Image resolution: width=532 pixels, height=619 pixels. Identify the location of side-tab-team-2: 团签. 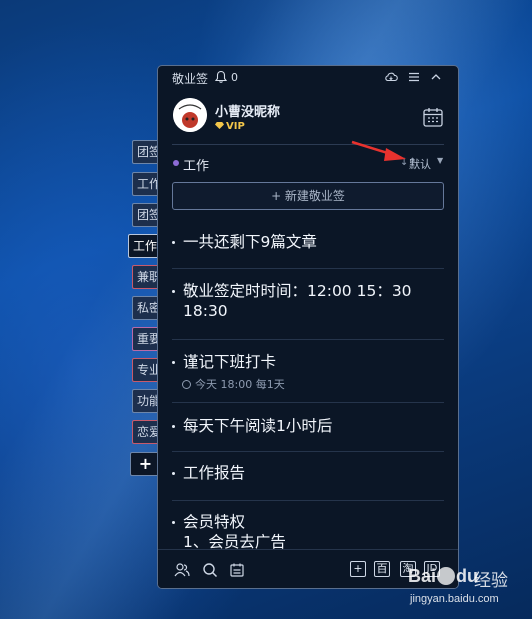
(146, 215).